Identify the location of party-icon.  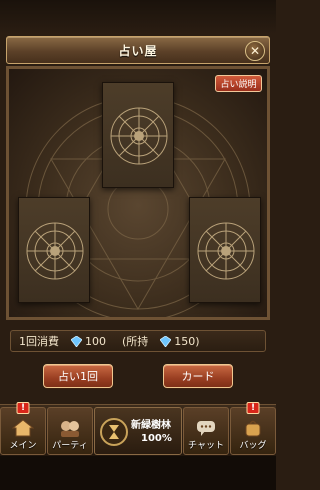
(70, 429).